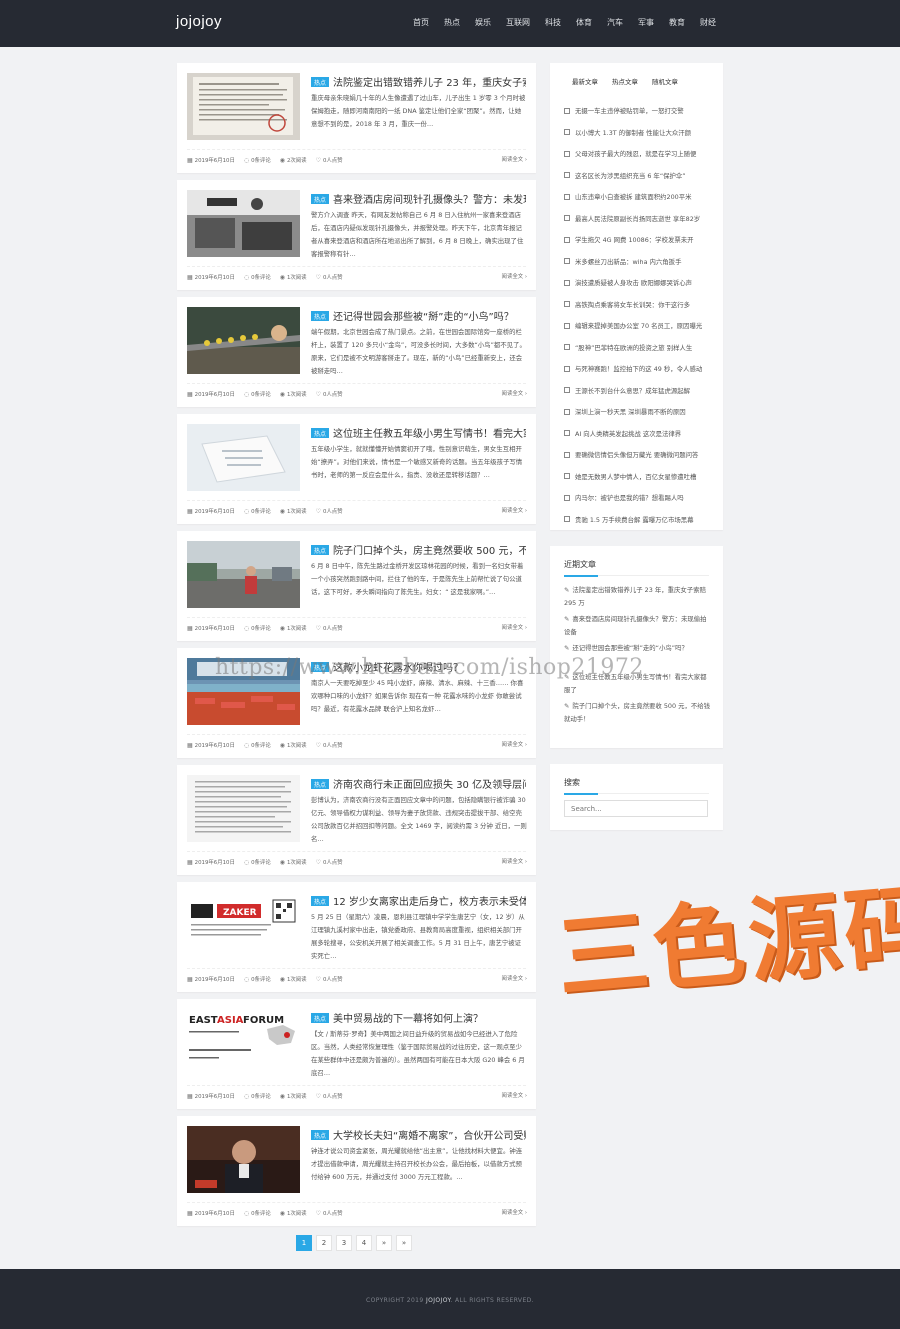  Describe the element at coordinates (429, 784) in the screenshot. I see `post-title-text: 济南农商行未正面回应损失 30 亿及领导层问题` at that location.